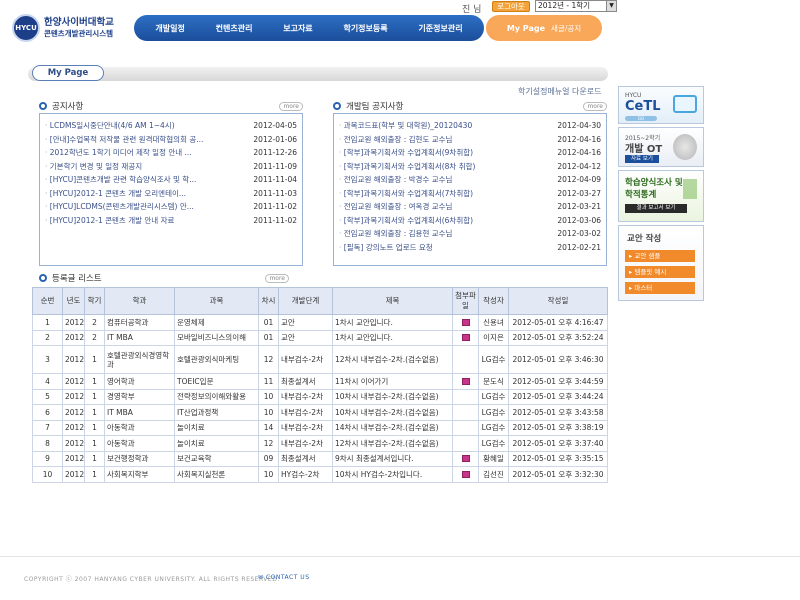  What do you see at coordinates (470, 140) in the screenshot?
I see `list-item: 전임교원 해외출장 : 김현도 교수님2012-04-16` at bounding box center [470, 140].